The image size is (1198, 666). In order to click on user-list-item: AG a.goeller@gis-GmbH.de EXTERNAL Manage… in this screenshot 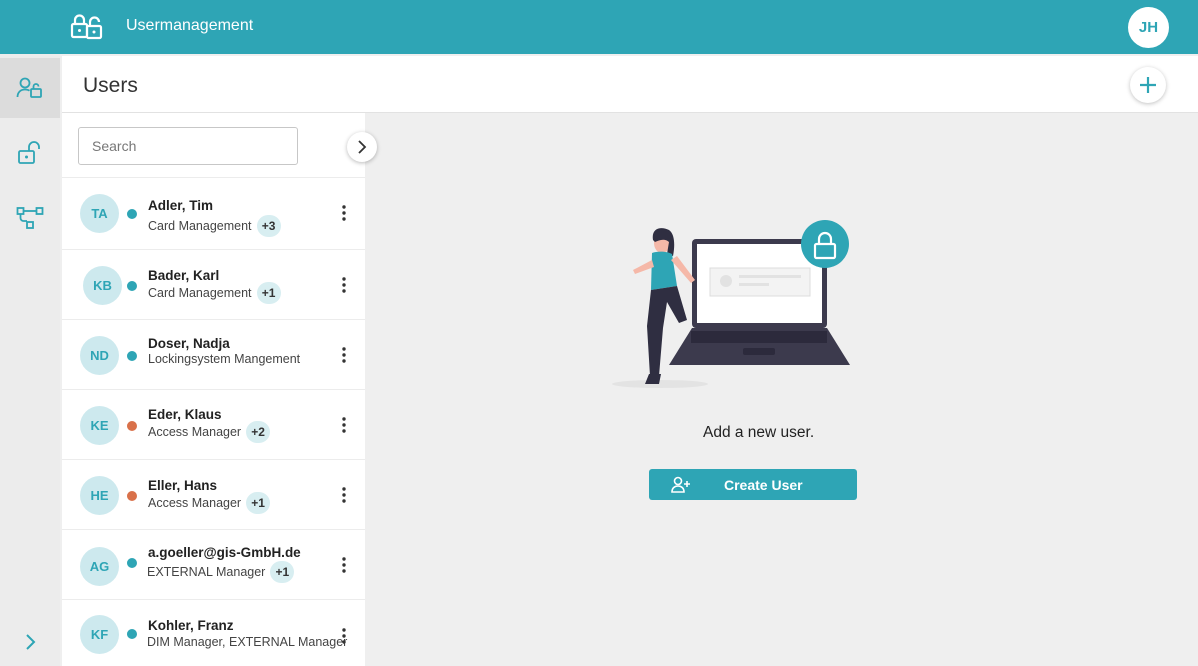, I will do `click(213, 564)`.